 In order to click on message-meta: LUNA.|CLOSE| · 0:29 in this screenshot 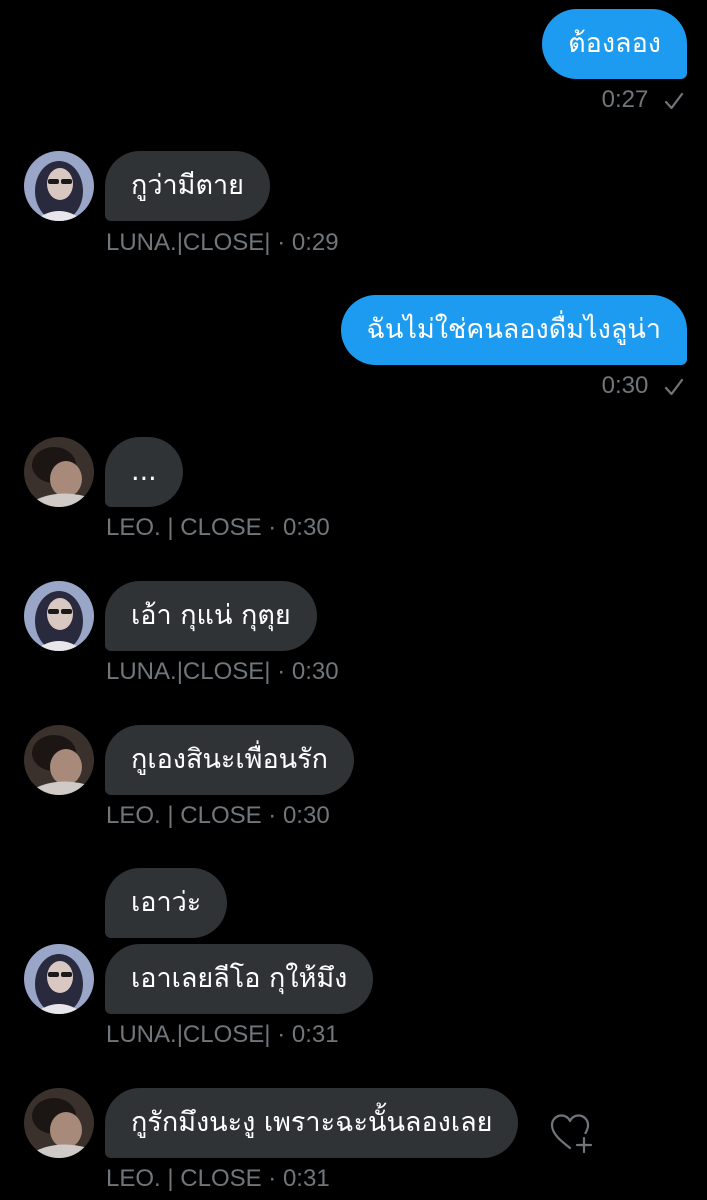, I will do `click(222, 243)`.